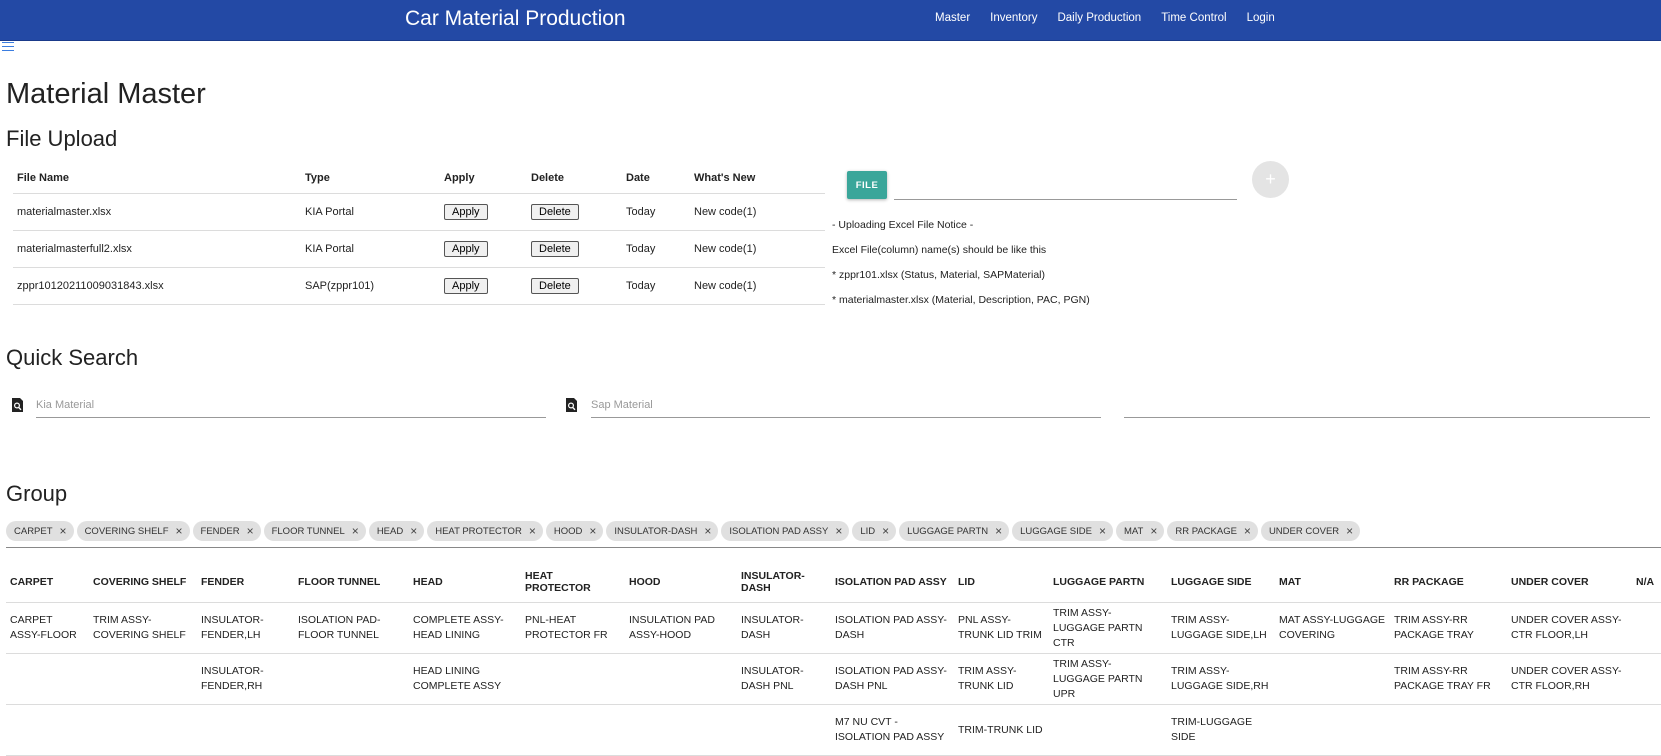  I want to click on col-carpet: CARPET, so click(47, 582).